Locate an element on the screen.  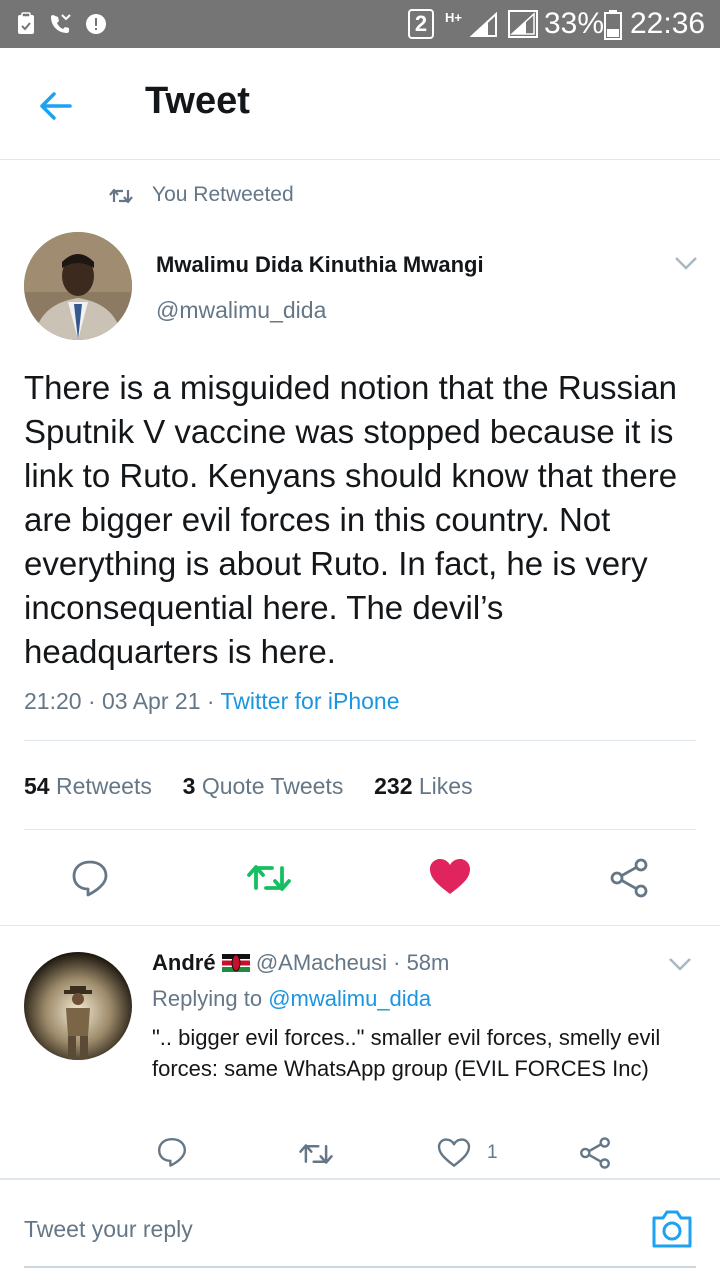
notification-alert-icon is located at coordinates (96, 24).